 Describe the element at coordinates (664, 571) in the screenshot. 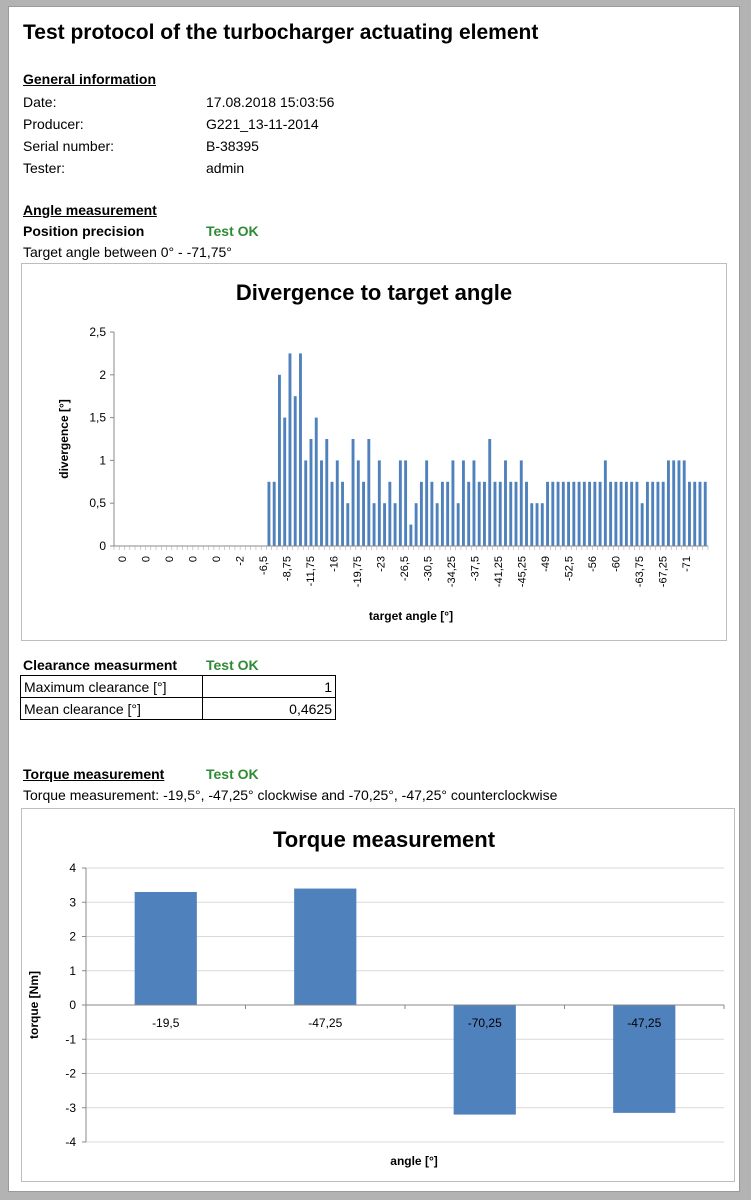

I see `x-tick-label: -67,25` at that location.